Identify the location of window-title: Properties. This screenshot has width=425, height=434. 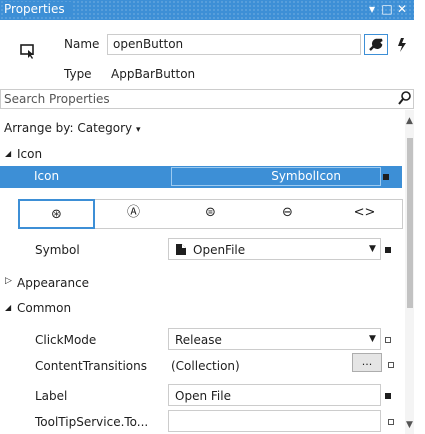
(37, 9).